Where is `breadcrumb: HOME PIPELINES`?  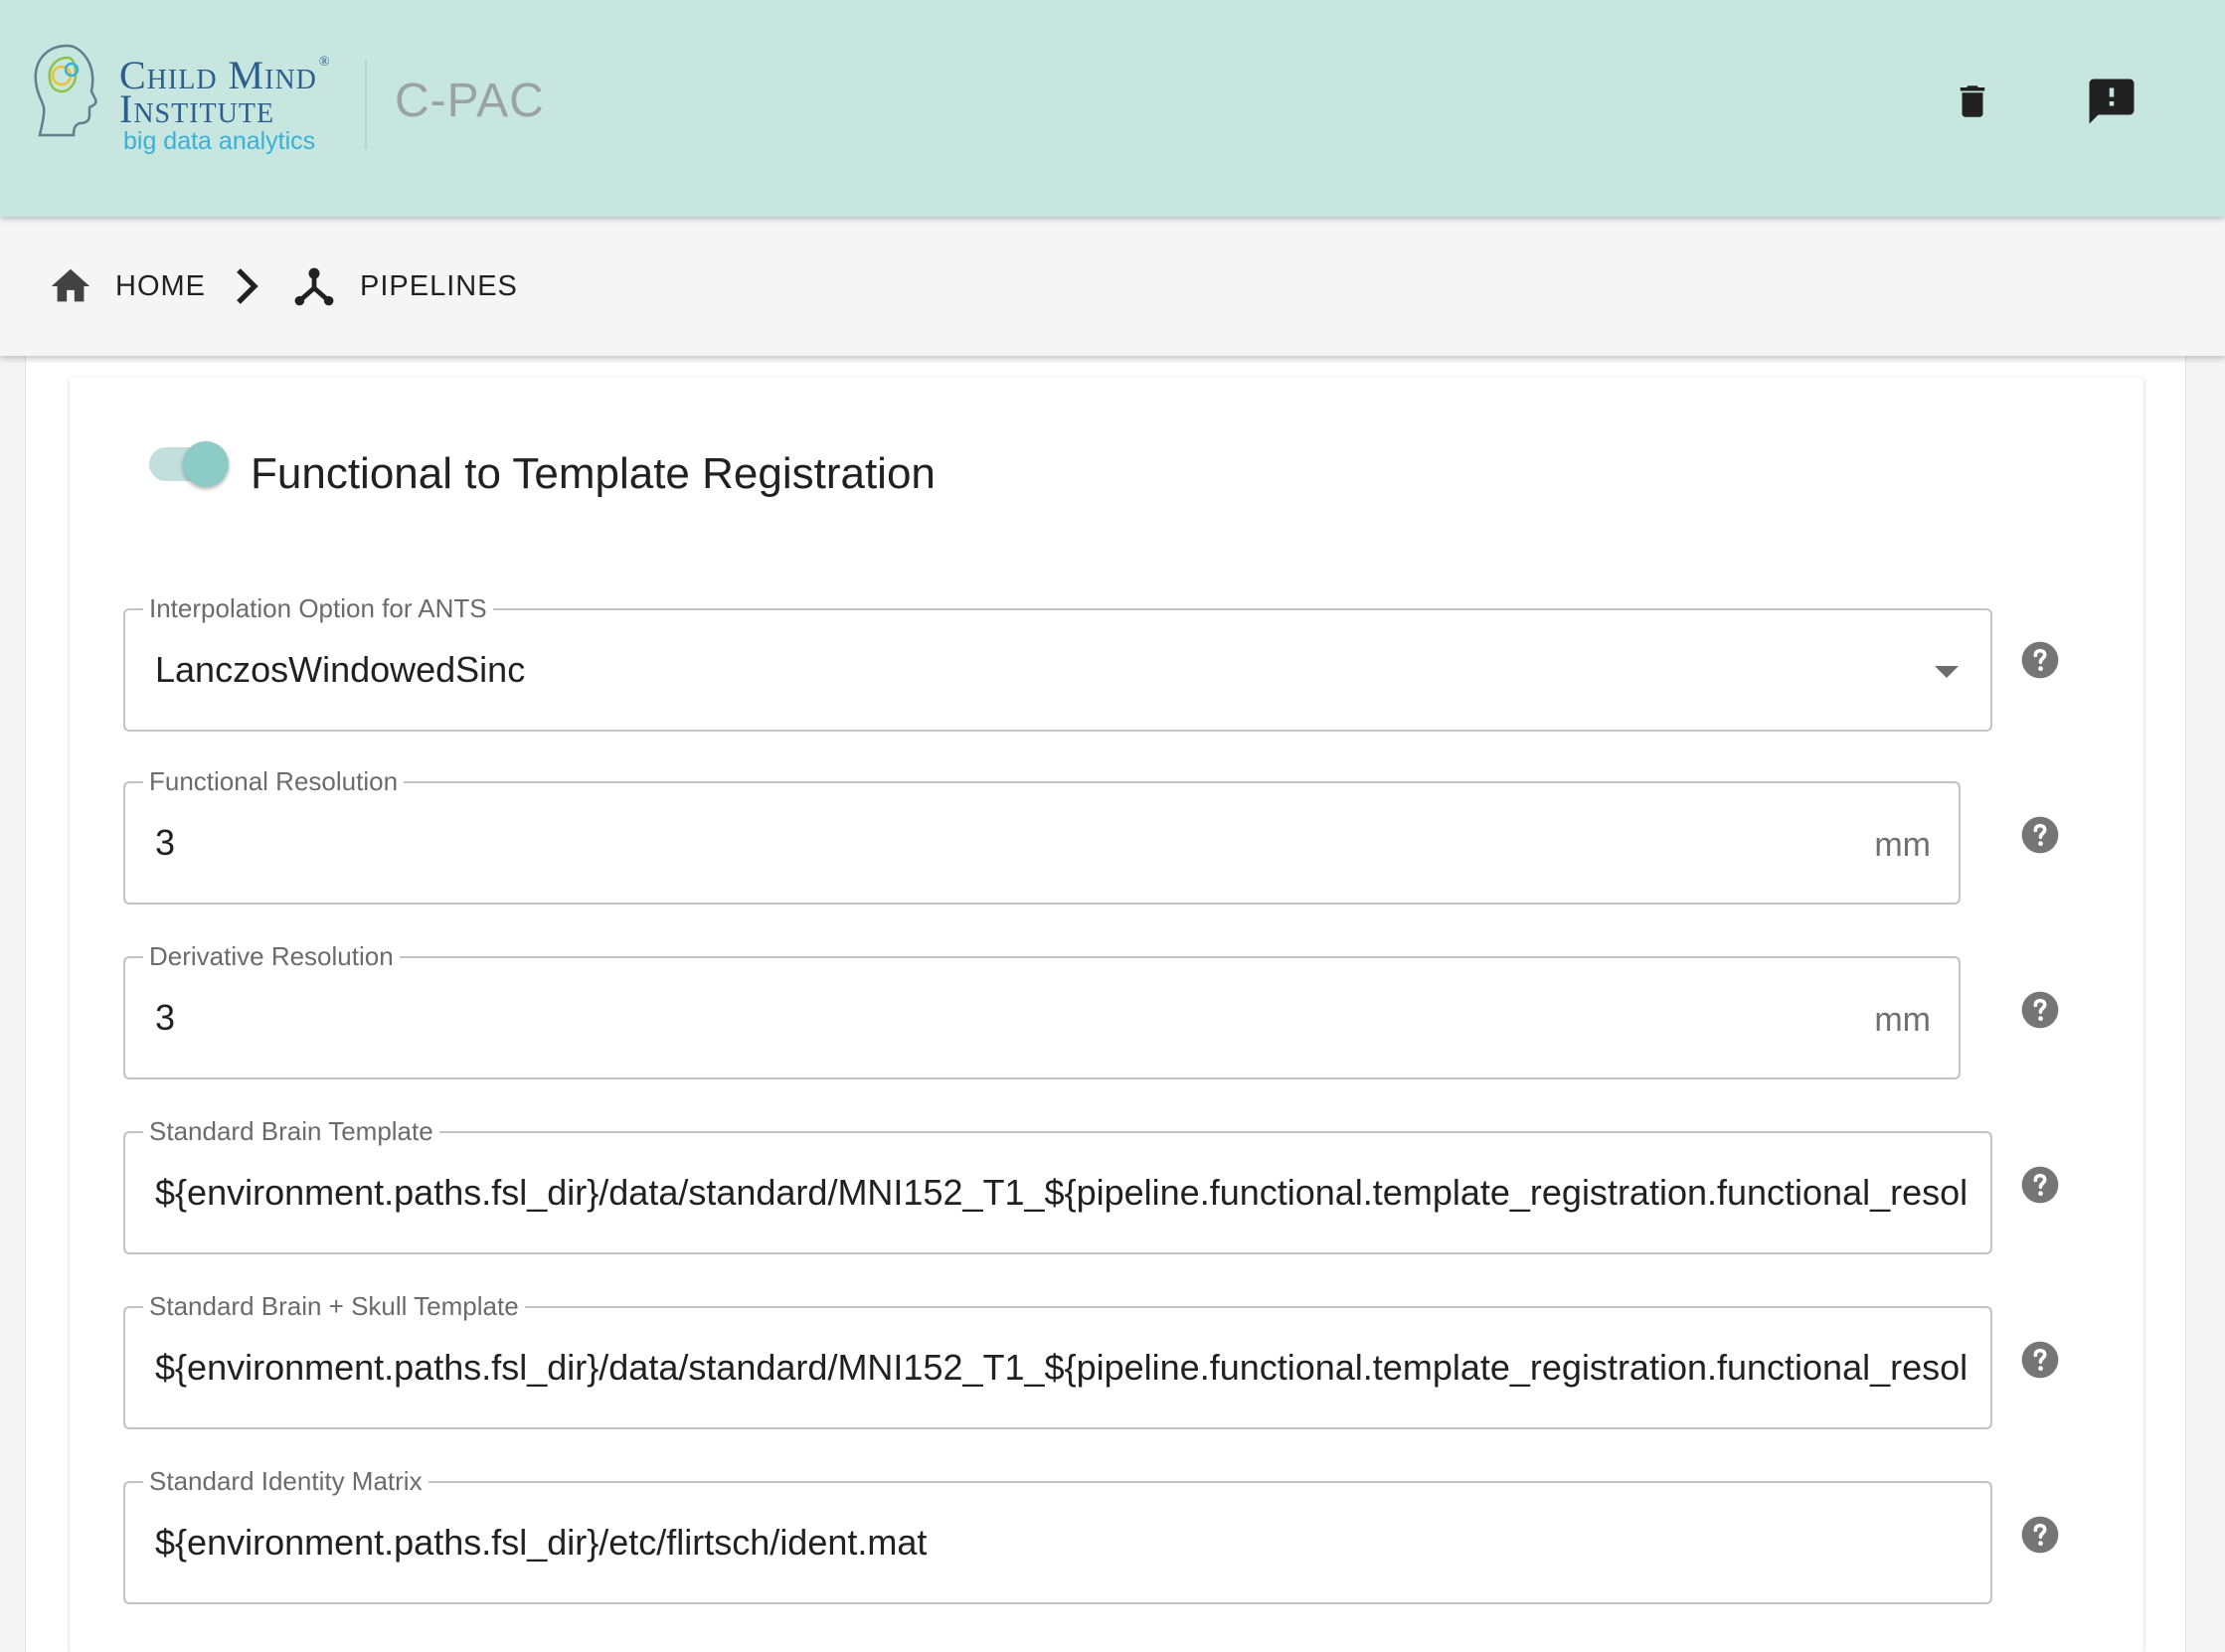
breadcrumb: HOME PIPELINES is located at coordinates (1112, 286).